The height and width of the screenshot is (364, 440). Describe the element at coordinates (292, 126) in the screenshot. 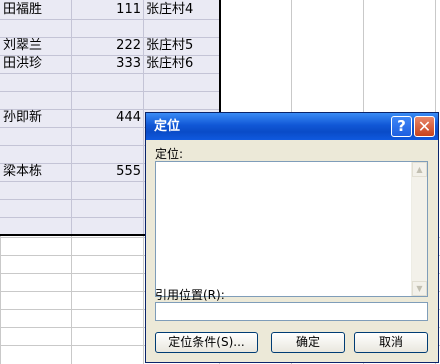

I see `dialog-titlebar: 定位 ? ✕` at that location.